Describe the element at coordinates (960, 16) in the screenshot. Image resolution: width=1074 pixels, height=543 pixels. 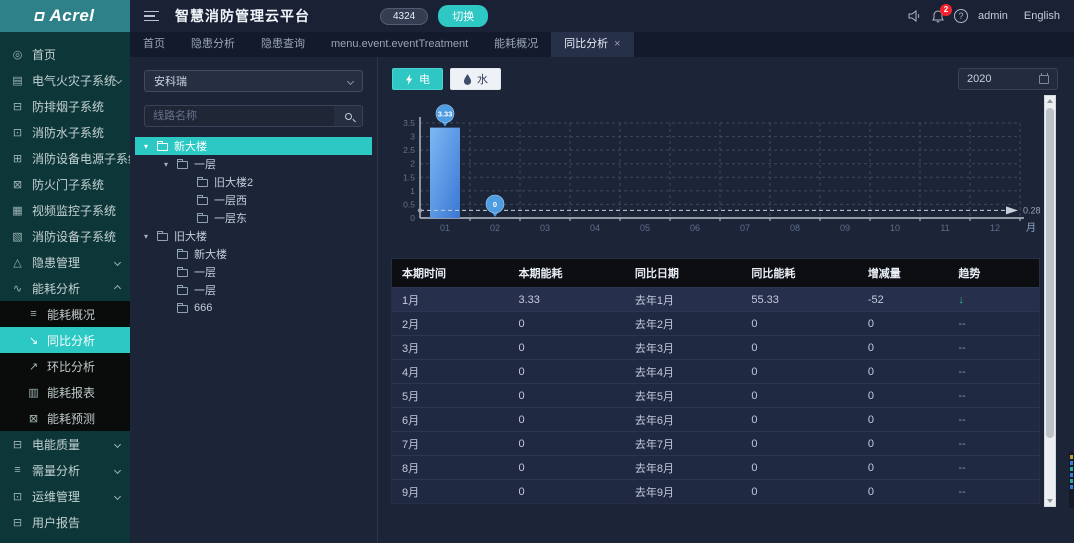
I see `help-icon: ?` at that location.